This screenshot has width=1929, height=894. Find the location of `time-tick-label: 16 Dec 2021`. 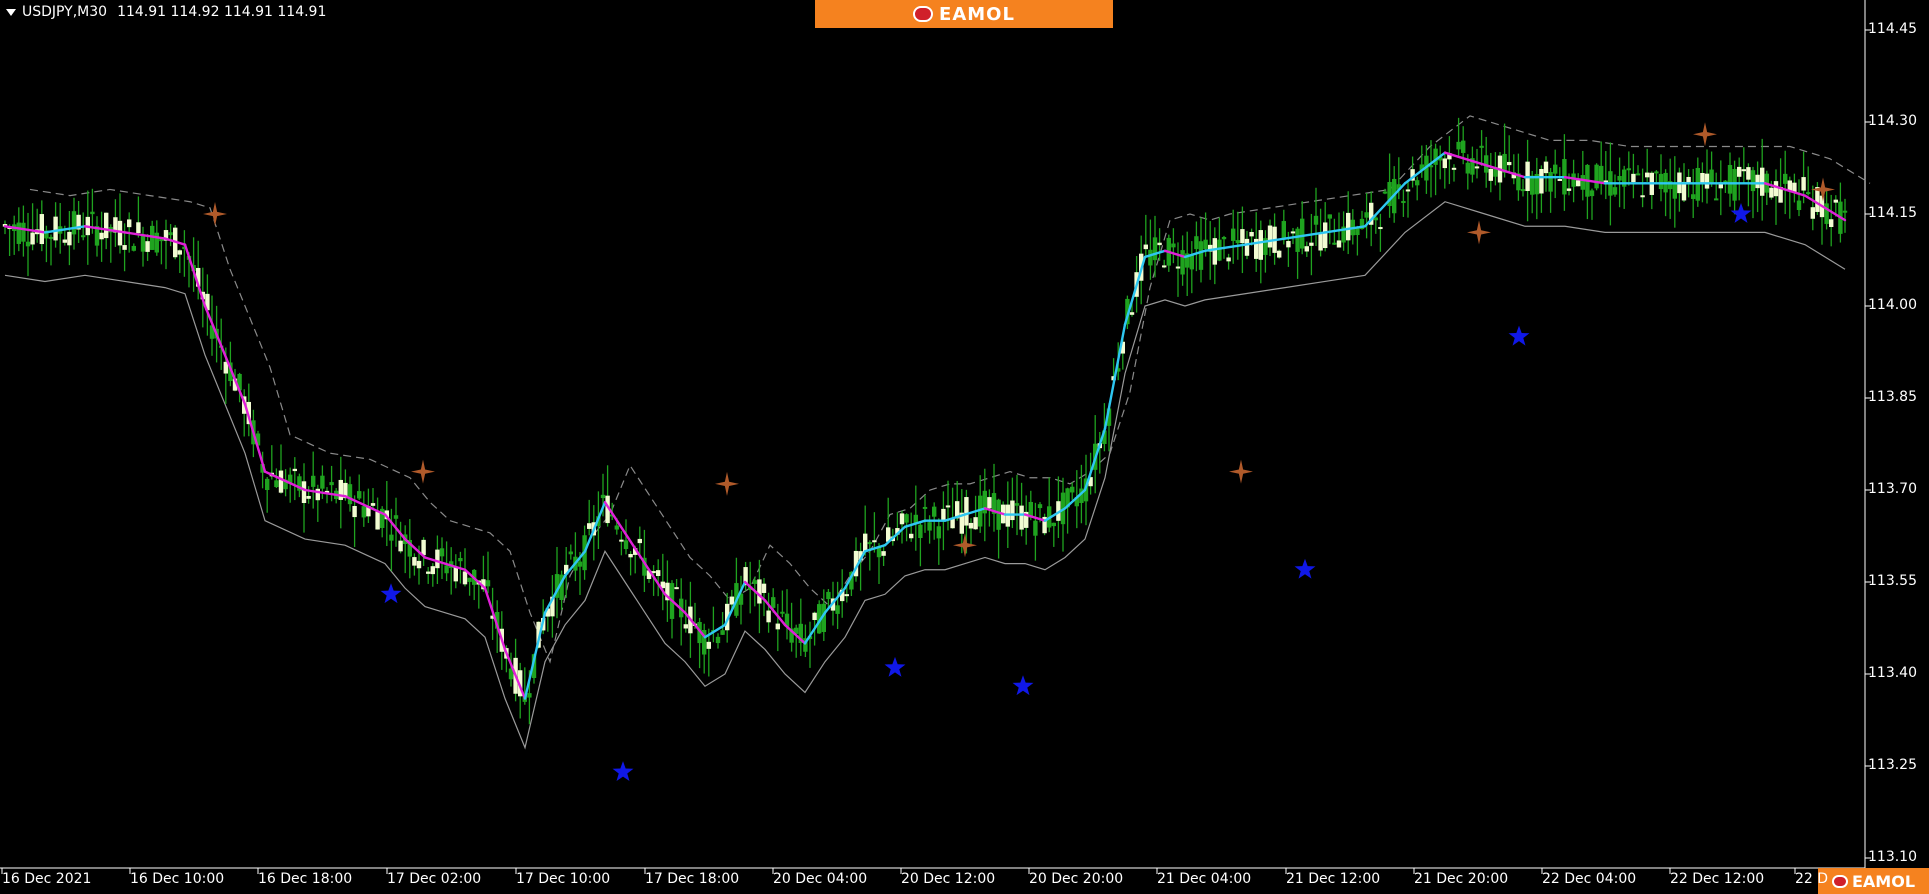

time-tick-label: 16 Dec 2021 is located at coordinates (47, 879).